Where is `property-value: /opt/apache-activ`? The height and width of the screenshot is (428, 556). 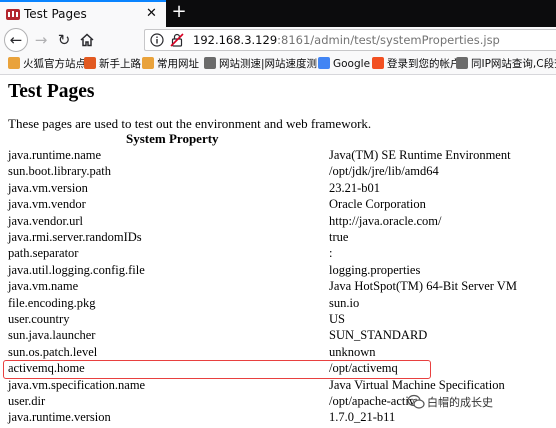
property-value: /opt/apache-activ is located at coordinates (372, 401).